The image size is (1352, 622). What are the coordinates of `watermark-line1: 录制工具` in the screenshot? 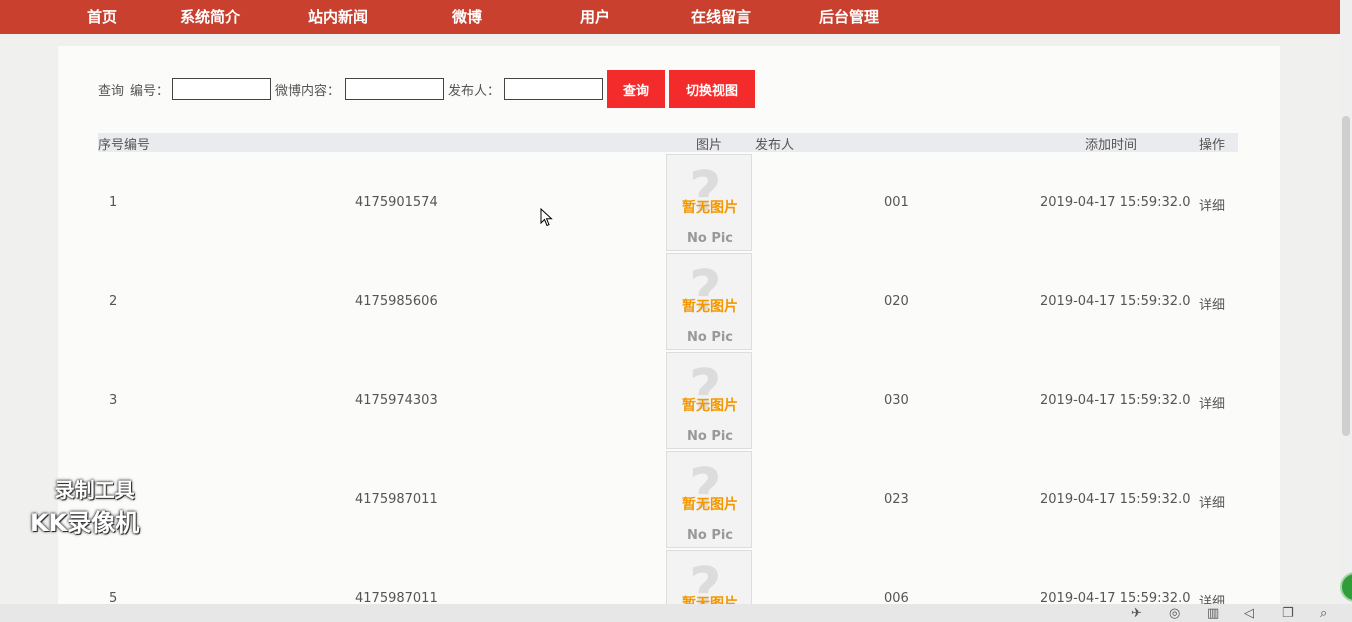 It's located at (94, 490).